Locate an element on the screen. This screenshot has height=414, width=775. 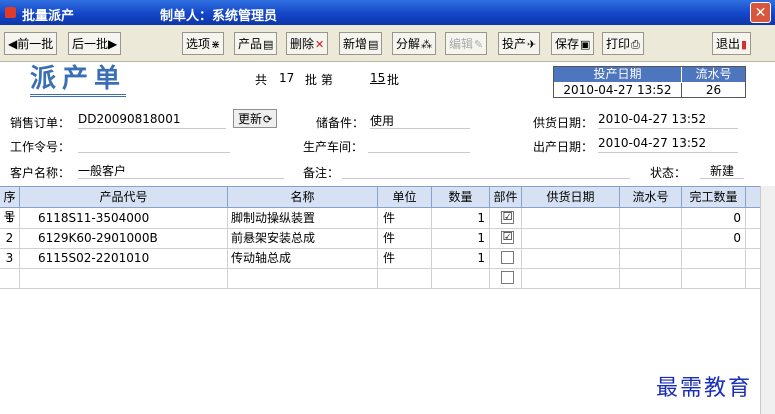
row-no is located at coordinates (10, 278).